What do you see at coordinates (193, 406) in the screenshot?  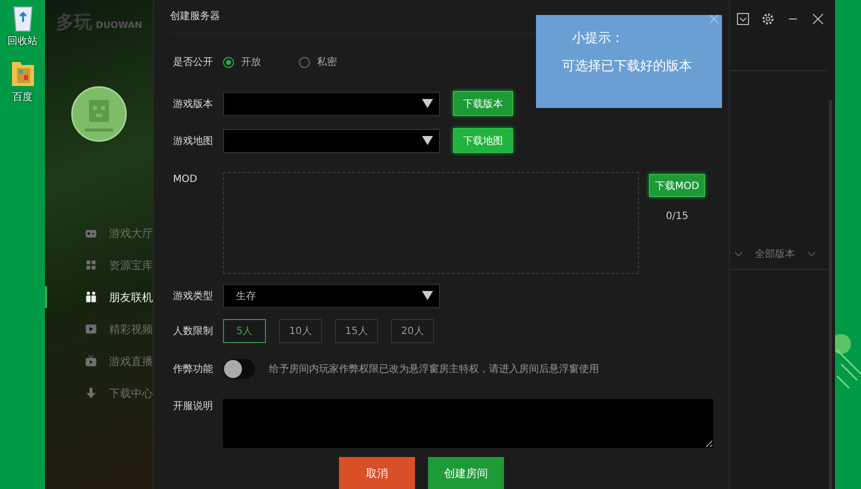 I see `field-label: 开服说明` at bounding box center [193, 406].